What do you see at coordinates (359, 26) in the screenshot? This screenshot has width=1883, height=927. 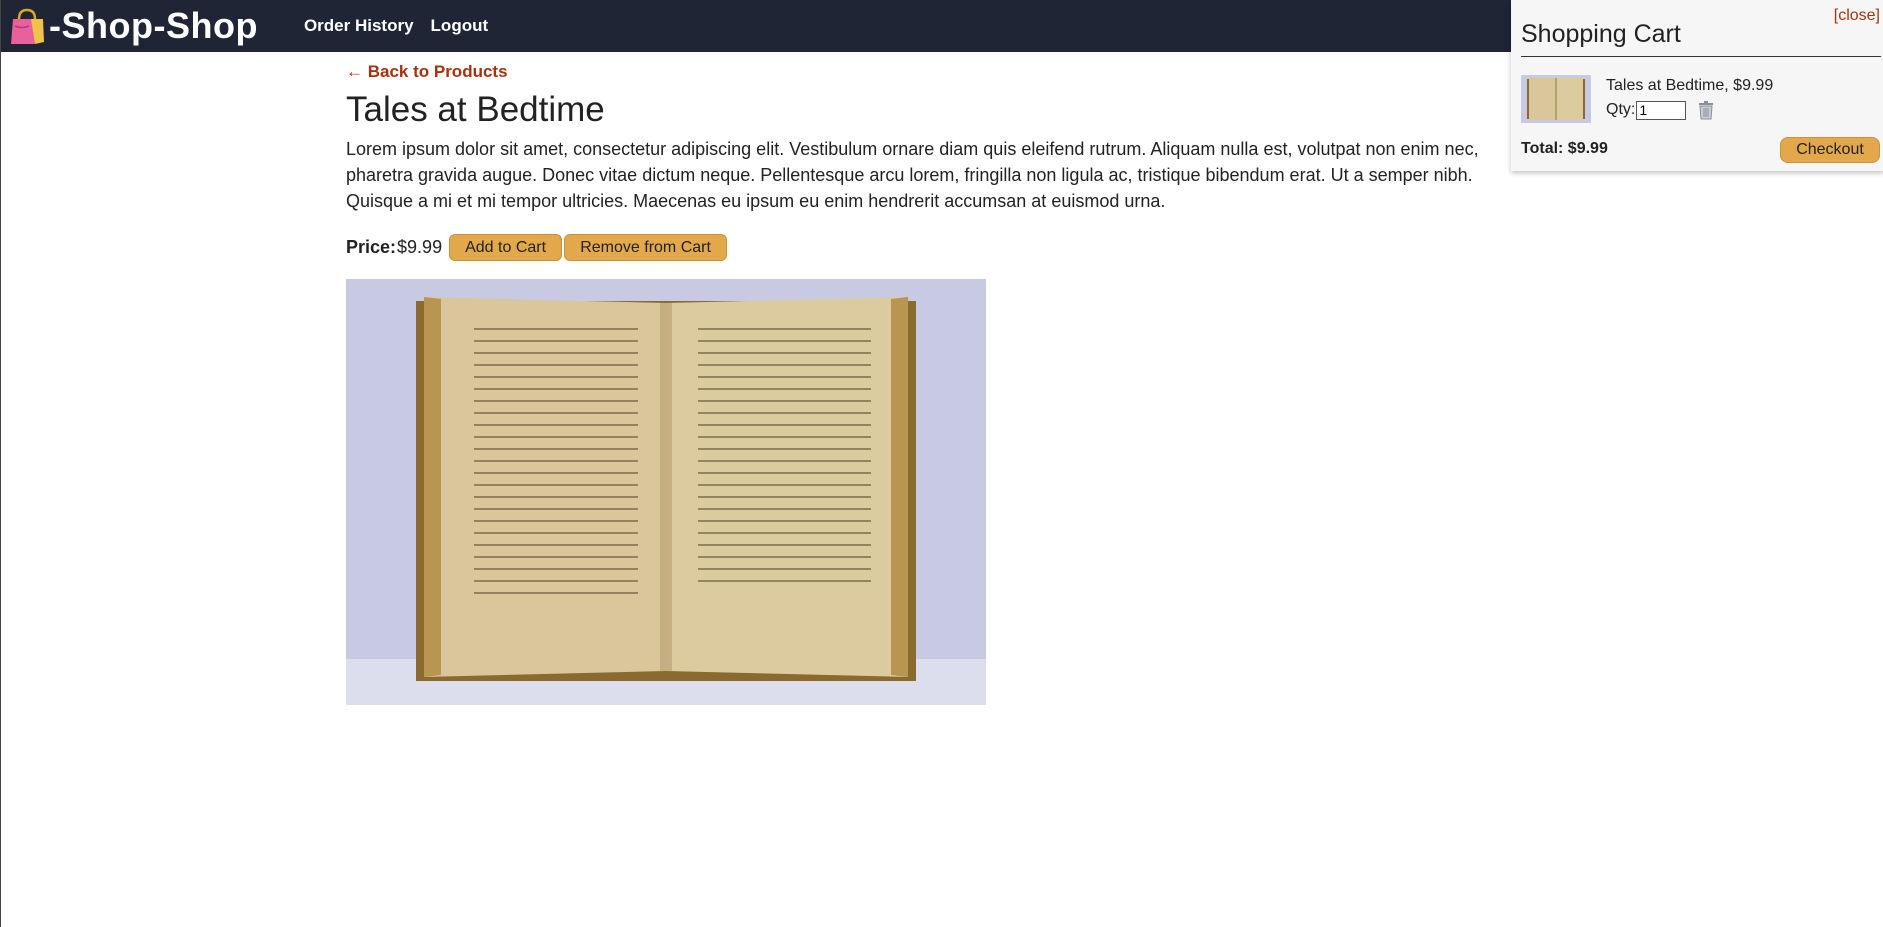 I see `nav-order-history: Order History` at bounding box center [359, 26].